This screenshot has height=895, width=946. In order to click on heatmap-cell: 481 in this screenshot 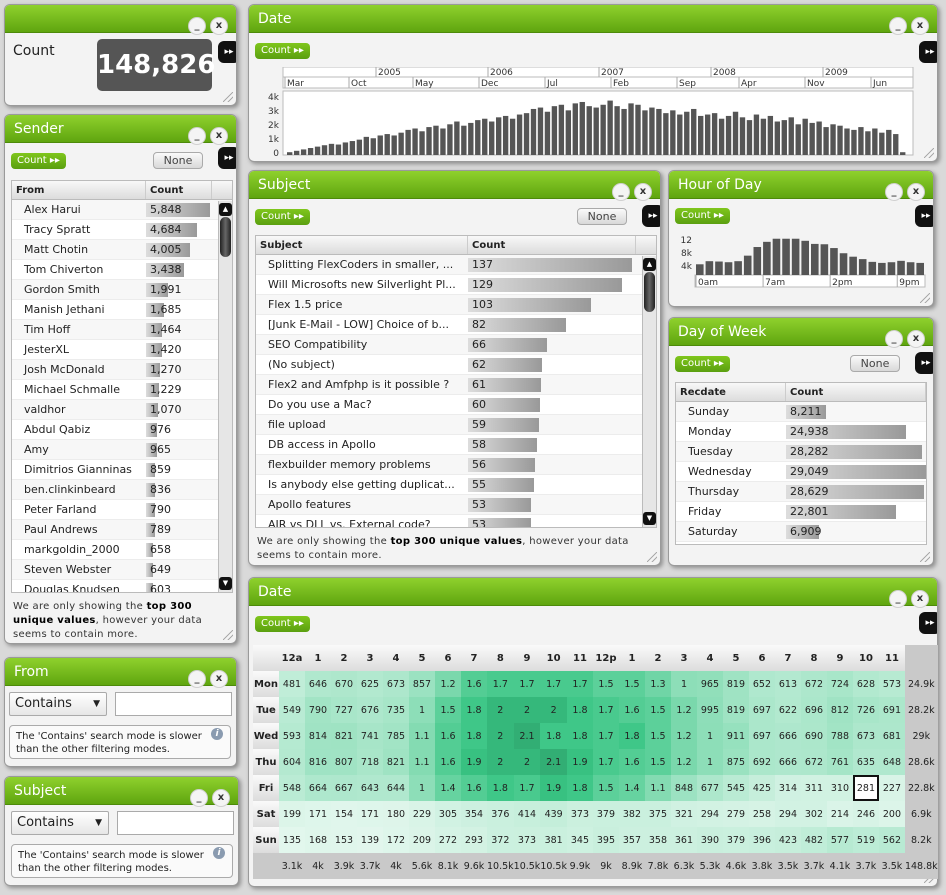, I will do `click(292, 684)`.